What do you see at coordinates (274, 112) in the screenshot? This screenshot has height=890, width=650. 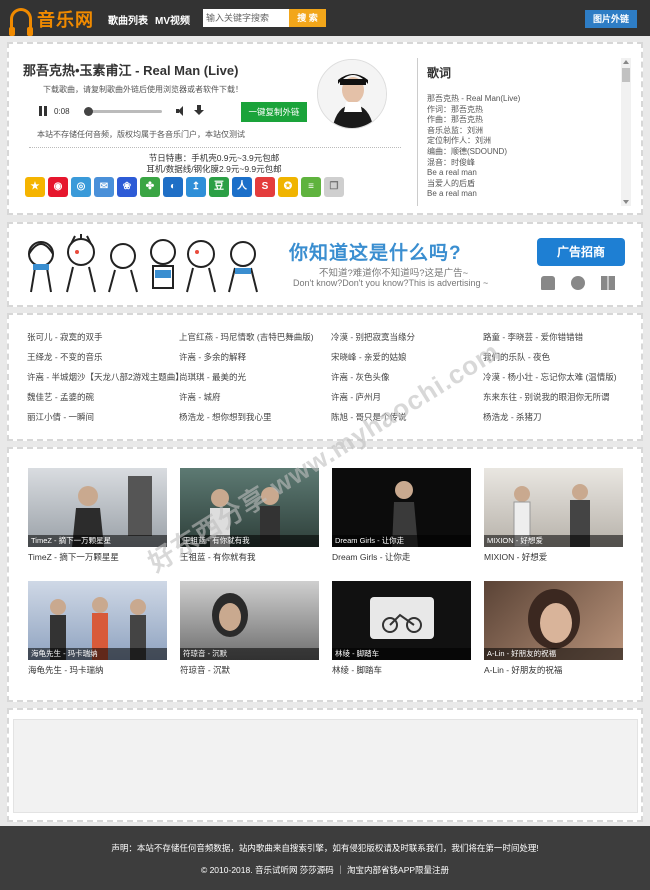 I see `copy-link-button: 一键复制外链` at bounding box center [274, 112].